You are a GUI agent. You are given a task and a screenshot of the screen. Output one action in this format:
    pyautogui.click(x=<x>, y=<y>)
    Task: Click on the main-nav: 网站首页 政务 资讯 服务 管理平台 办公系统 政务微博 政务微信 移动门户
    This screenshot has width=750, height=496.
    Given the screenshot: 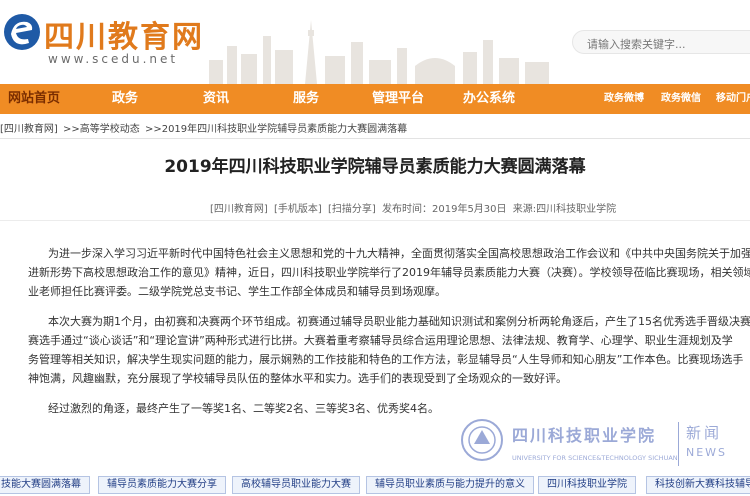 What is the action you would take?
    pyautogui.click(x=375, y=99)
    